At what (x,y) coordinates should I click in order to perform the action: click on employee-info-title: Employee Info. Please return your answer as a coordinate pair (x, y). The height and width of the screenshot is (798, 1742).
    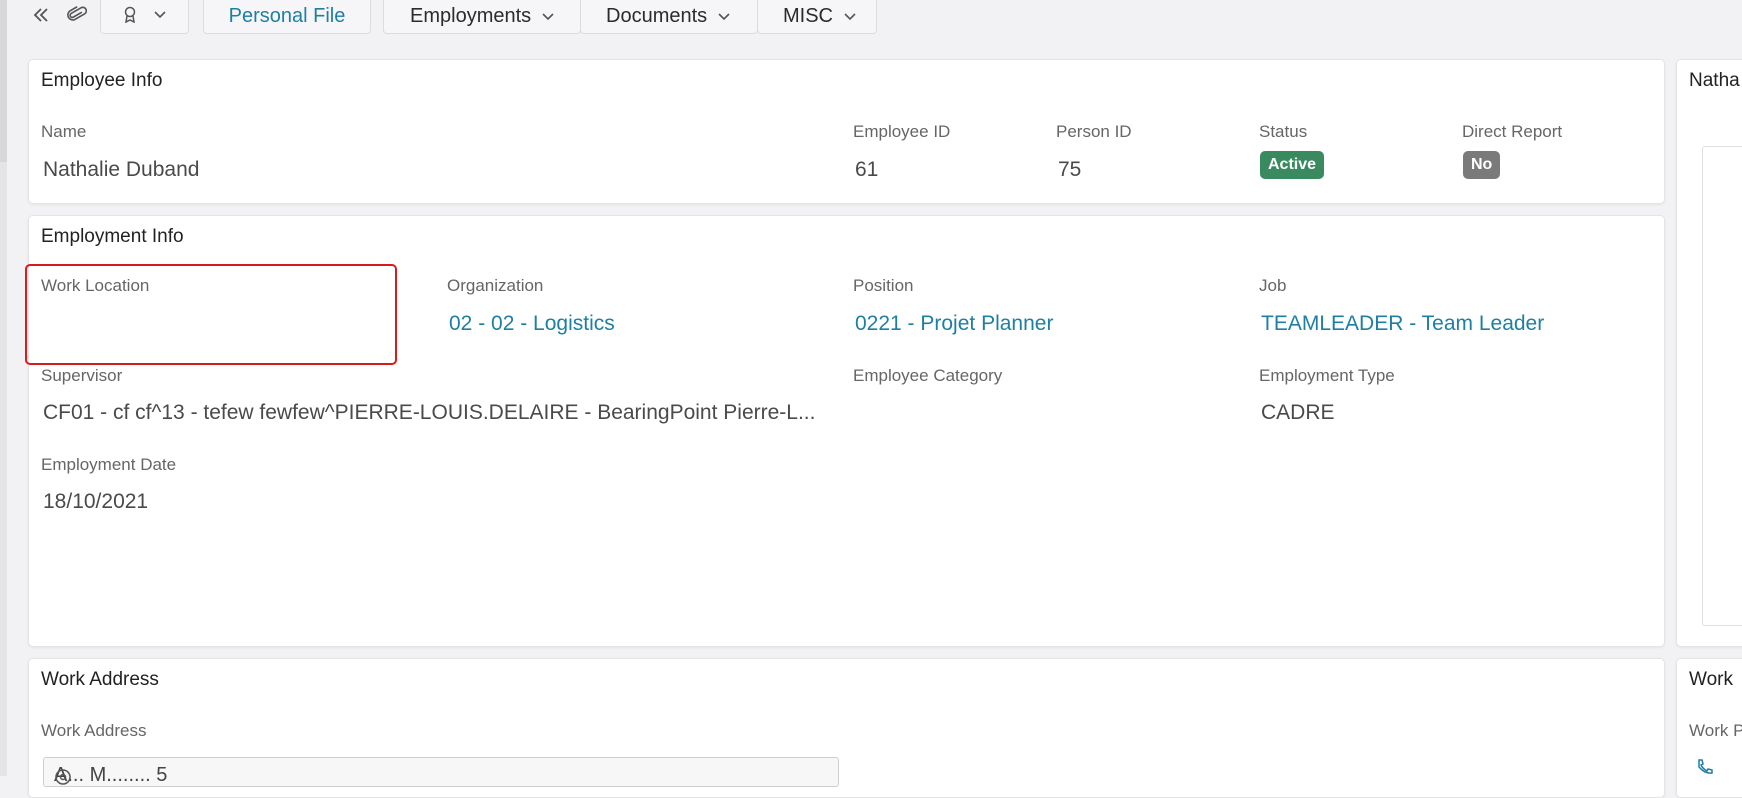
    Looking at the image, I should click on (102, 80).